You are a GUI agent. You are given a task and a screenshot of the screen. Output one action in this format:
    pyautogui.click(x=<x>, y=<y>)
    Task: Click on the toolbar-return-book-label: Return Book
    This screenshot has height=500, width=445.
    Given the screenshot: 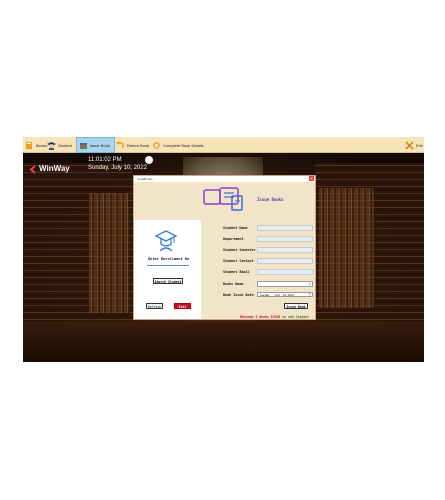 What is the action you would take?
    pyautogui.click(x=138, y=145)
    